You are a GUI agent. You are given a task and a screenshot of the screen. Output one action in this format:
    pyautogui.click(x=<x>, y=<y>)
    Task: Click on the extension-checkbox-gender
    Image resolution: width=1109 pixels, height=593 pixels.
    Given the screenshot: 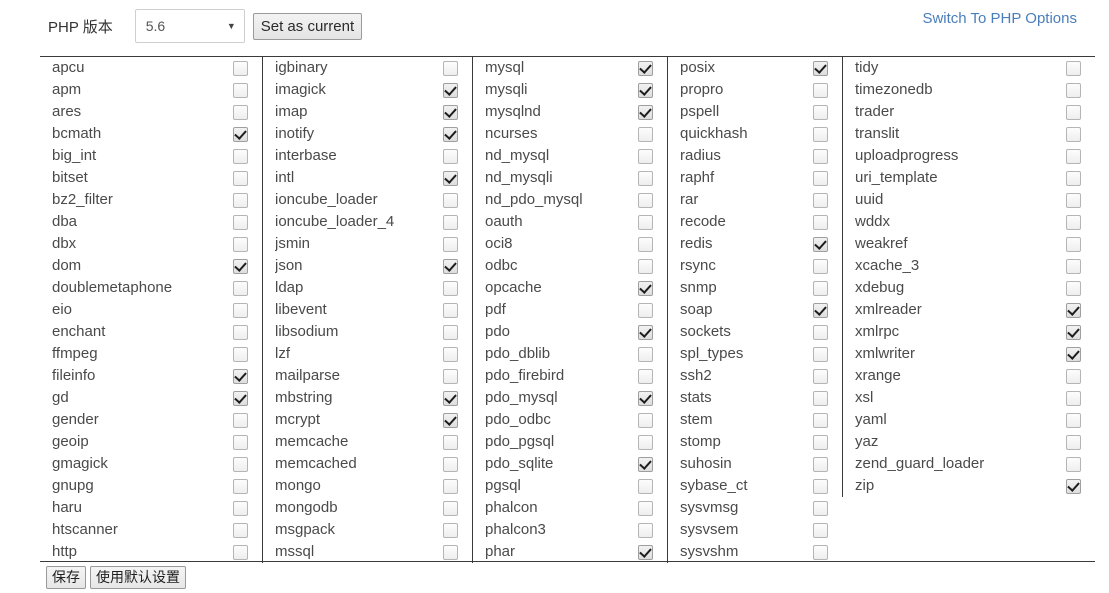 What is the action you would take?
    pyautogui.click(x=240, y=420)
    